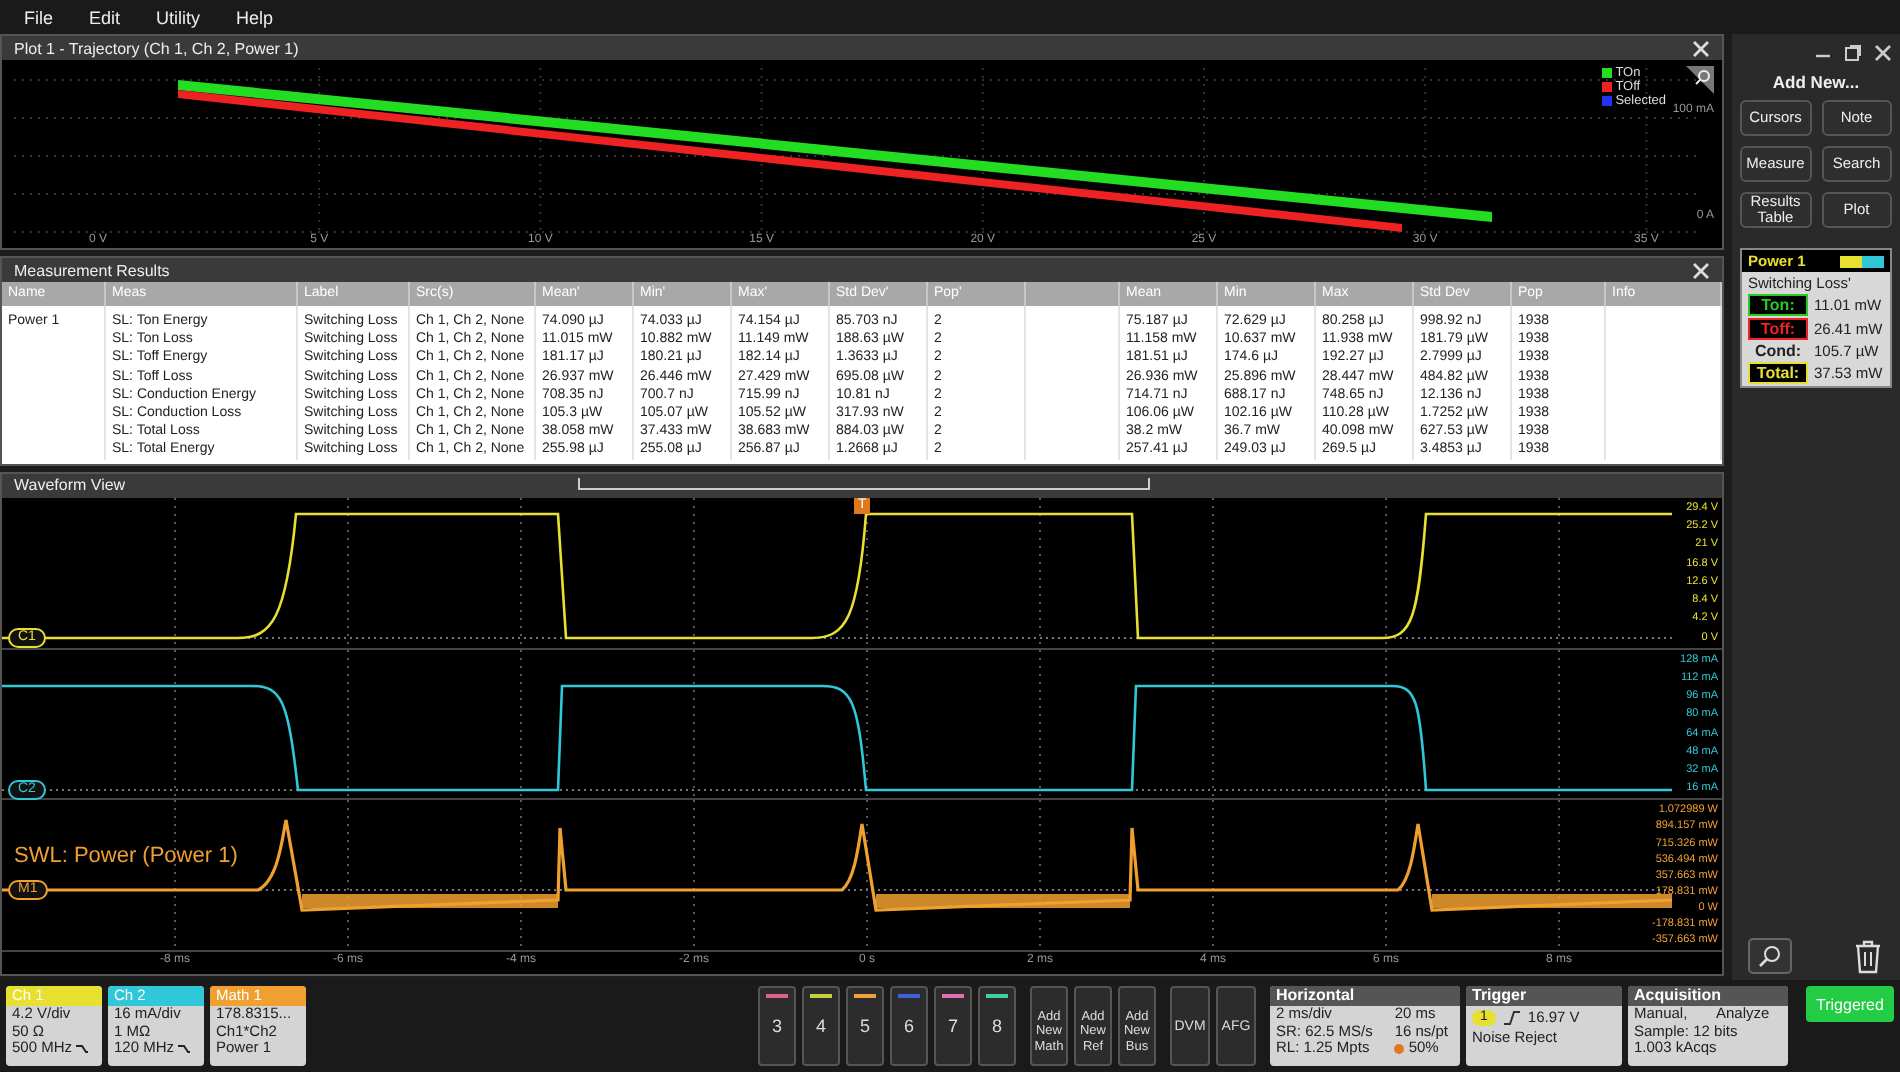 The height and width of the screenshot is (1072, 1900). Describe the element at coordinates (1365, 996) in the screenshot. I see `panel-title: Horizontal` at that location.